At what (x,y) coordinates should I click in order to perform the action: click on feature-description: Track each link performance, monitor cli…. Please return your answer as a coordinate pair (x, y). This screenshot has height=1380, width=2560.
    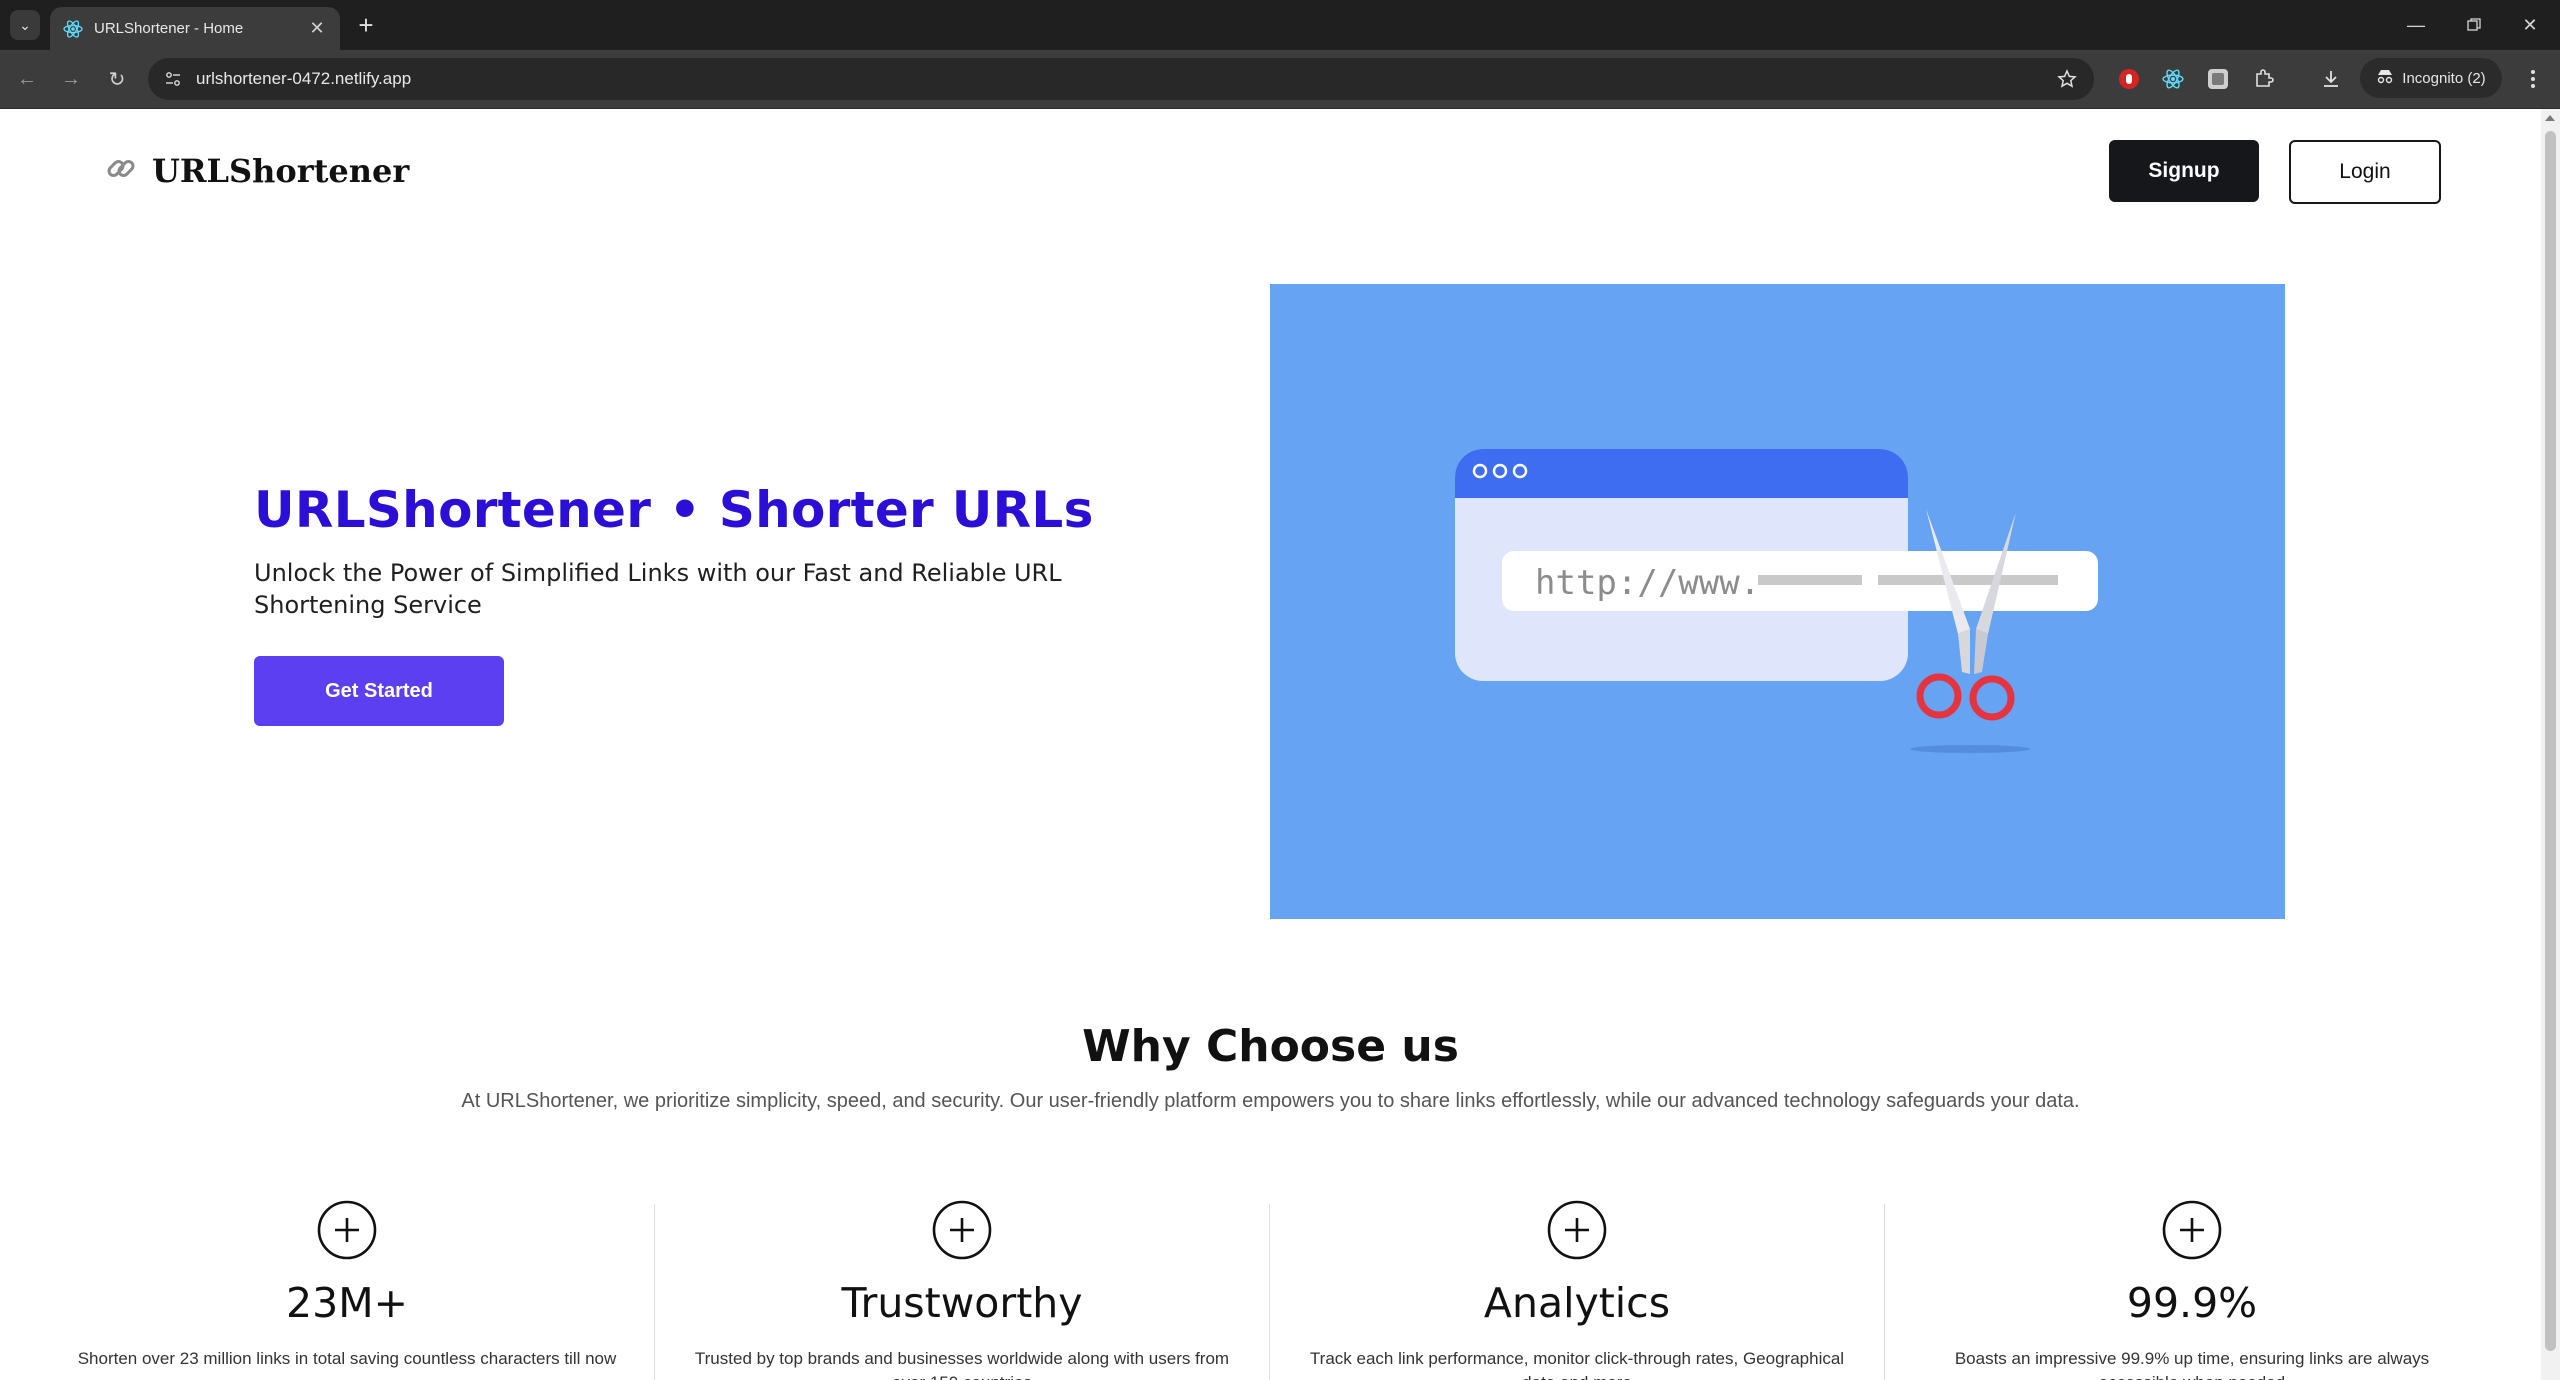
    Looking at the image, I should click on (1577, 1364).